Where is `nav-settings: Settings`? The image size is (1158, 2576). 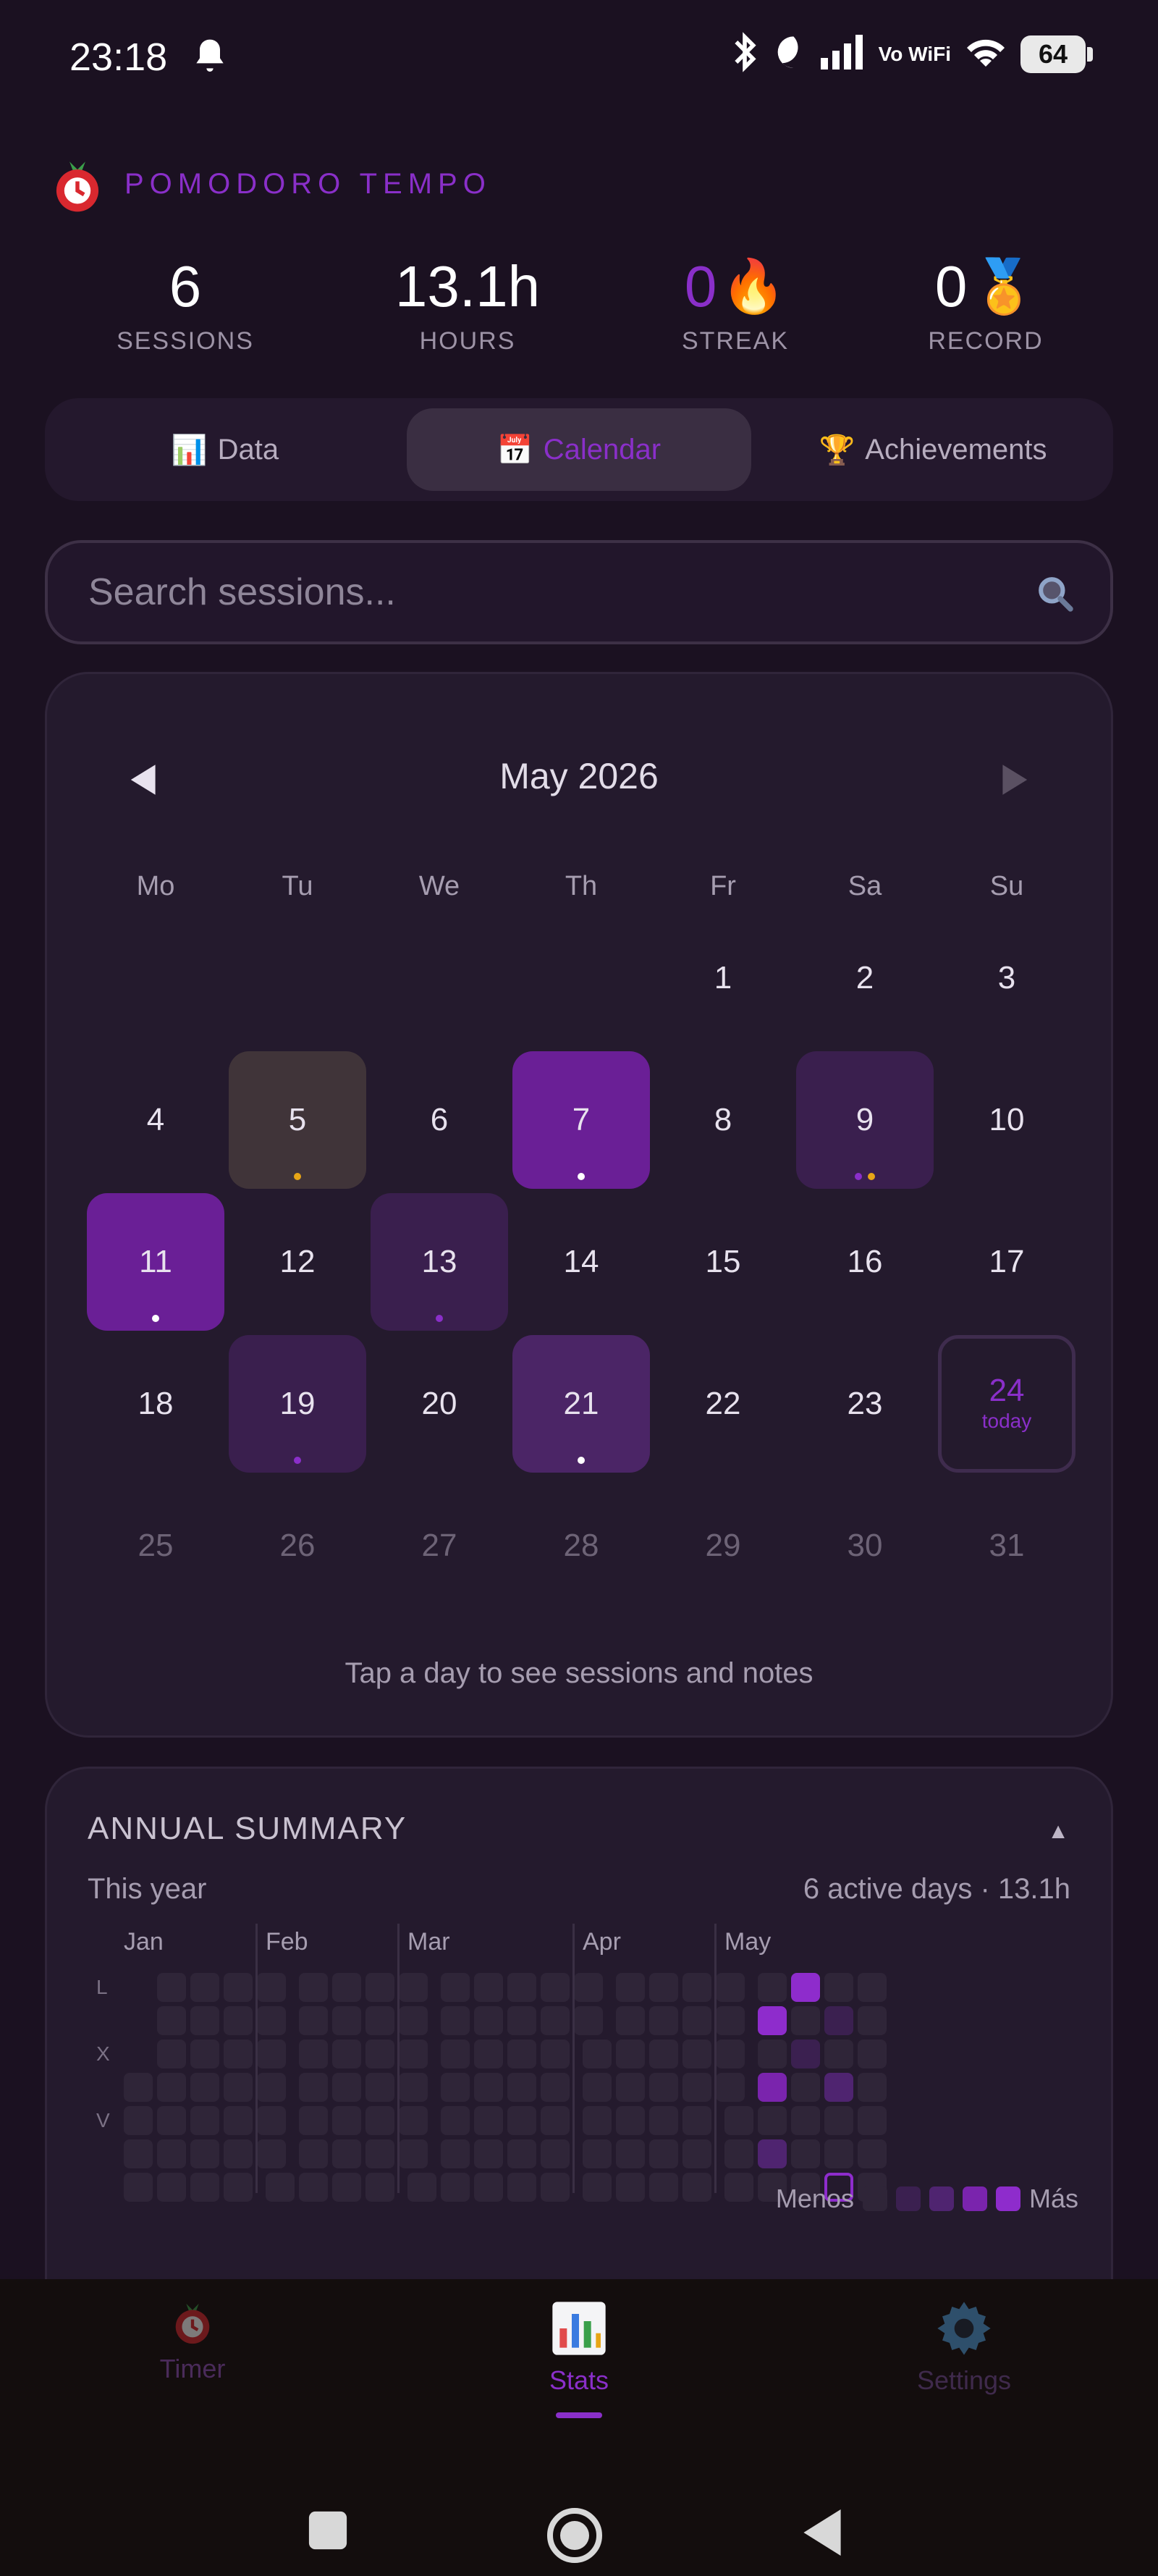 nav-settings: Settings is located at coordinates (964, 2347).